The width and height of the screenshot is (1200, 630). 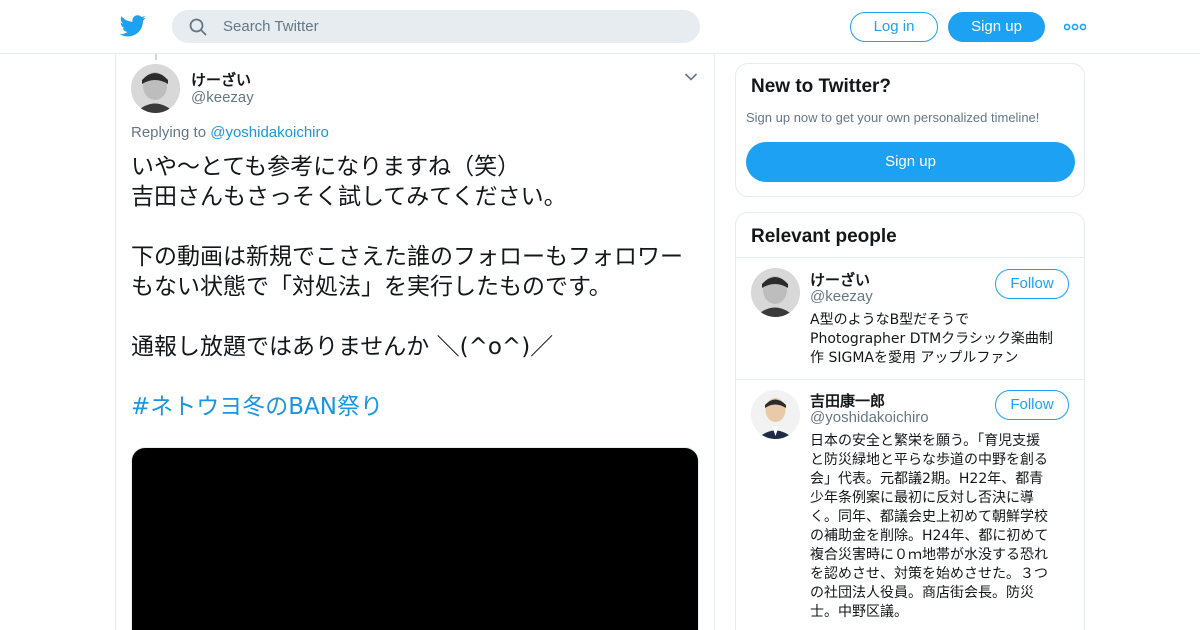 What do you see at coordinates (221, 79) in the screenshot?
I see `tweet-author-name: けーざい` at bounding box center [221, 79].